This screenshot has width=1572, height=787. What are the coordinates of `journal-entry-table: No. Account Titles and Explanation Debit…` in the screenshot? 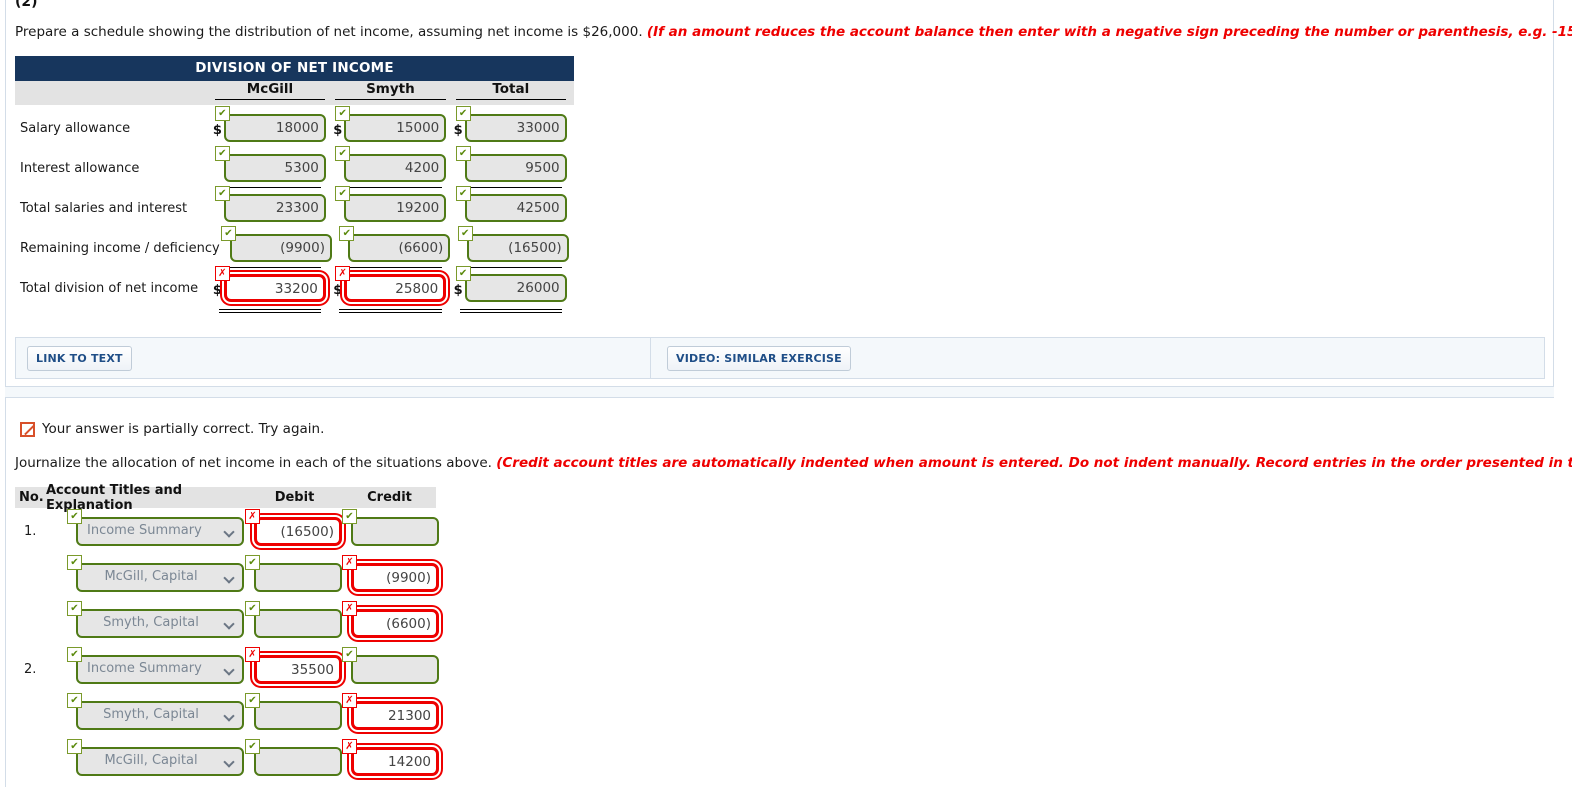 It's located at (227, 633).